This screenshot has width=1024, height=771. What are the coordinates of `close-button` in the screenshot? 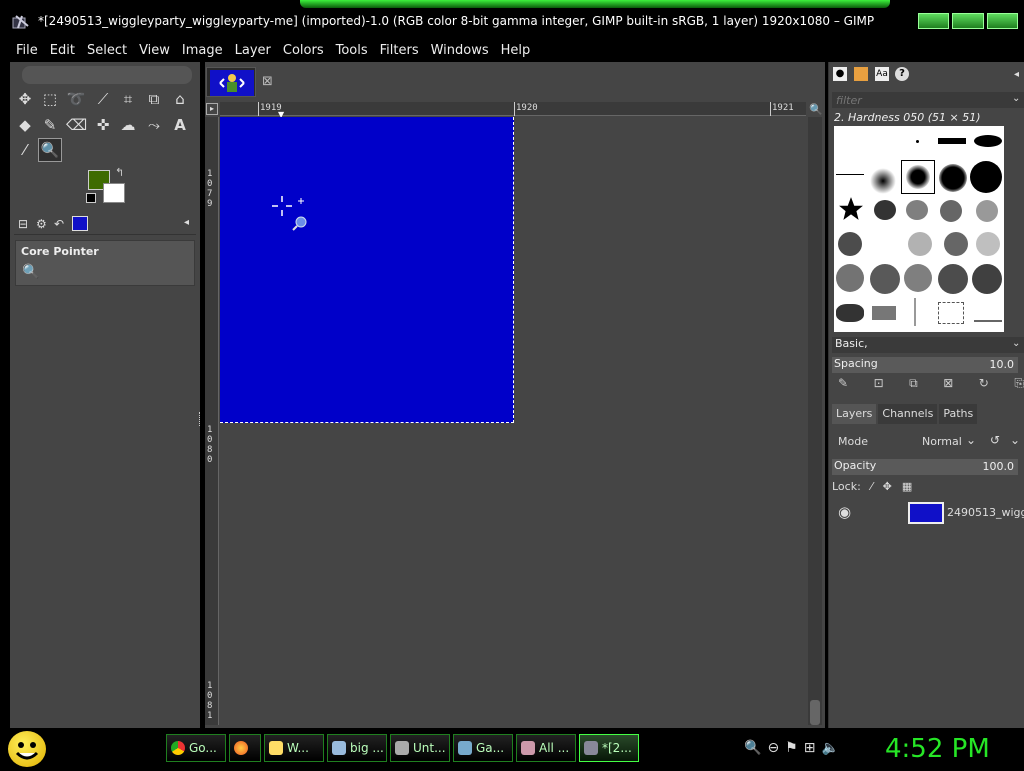 It's located at (1002, 21).